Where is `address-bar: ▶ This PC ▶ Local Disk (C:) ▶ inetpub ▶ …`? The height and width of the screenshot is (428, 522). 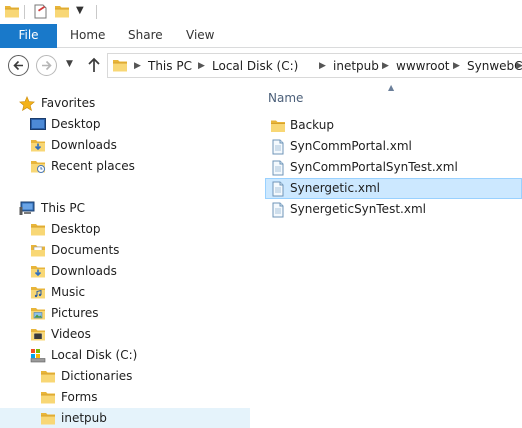
address-bar: ▶ This PC ▶ Local Disk (C:) ▶ inetpub ▶ … is located at coordinates (314, 65).